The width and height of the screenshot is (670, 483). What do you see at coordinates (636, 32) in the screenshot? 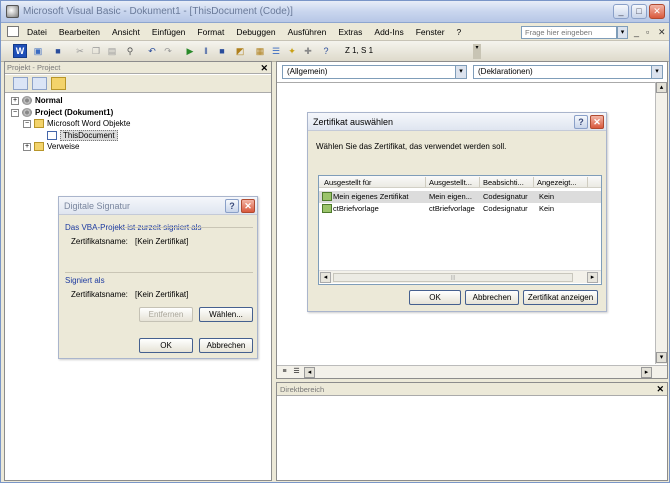
I see `mdi-minimize-button: _` at bounding box center [636, 32].